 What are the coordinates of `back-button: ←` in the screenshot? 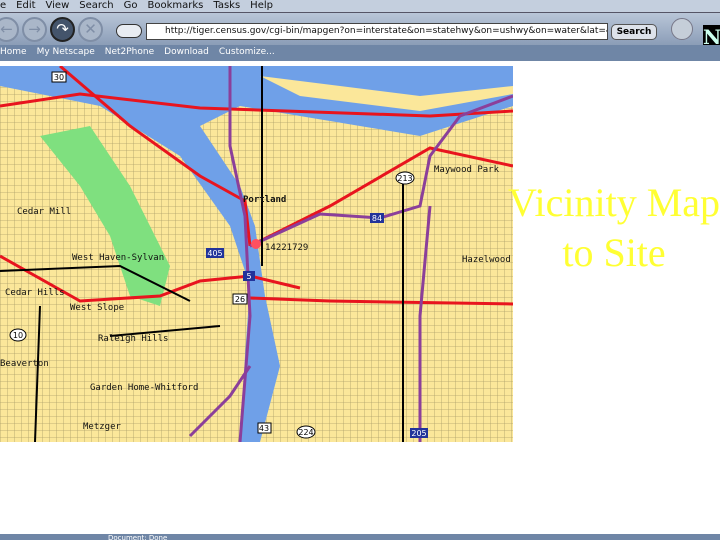 It's located at (9, 29).